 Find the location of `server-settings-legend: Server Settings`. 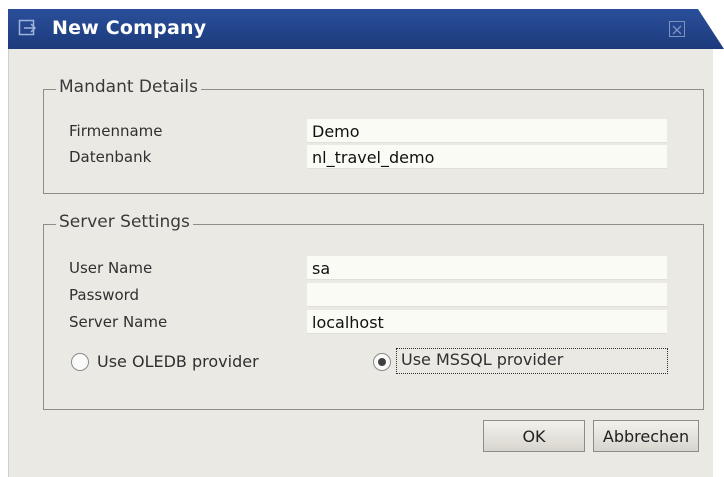

server-settings-legend: Server Settings is located at coordinates (124, 222).